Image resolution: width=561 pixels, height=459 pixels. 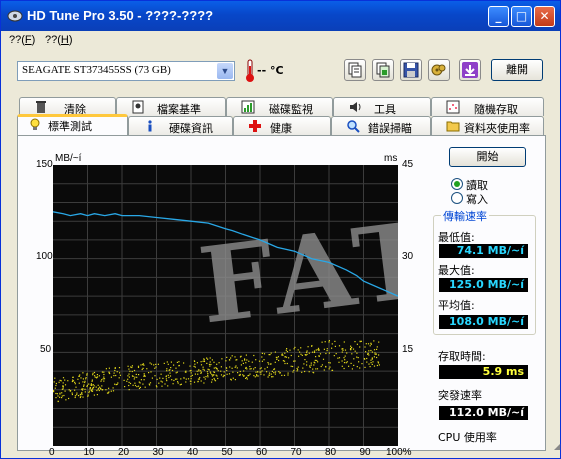 I want to click on tab-info: 硬碟資訊, so click(x=180, y=125).